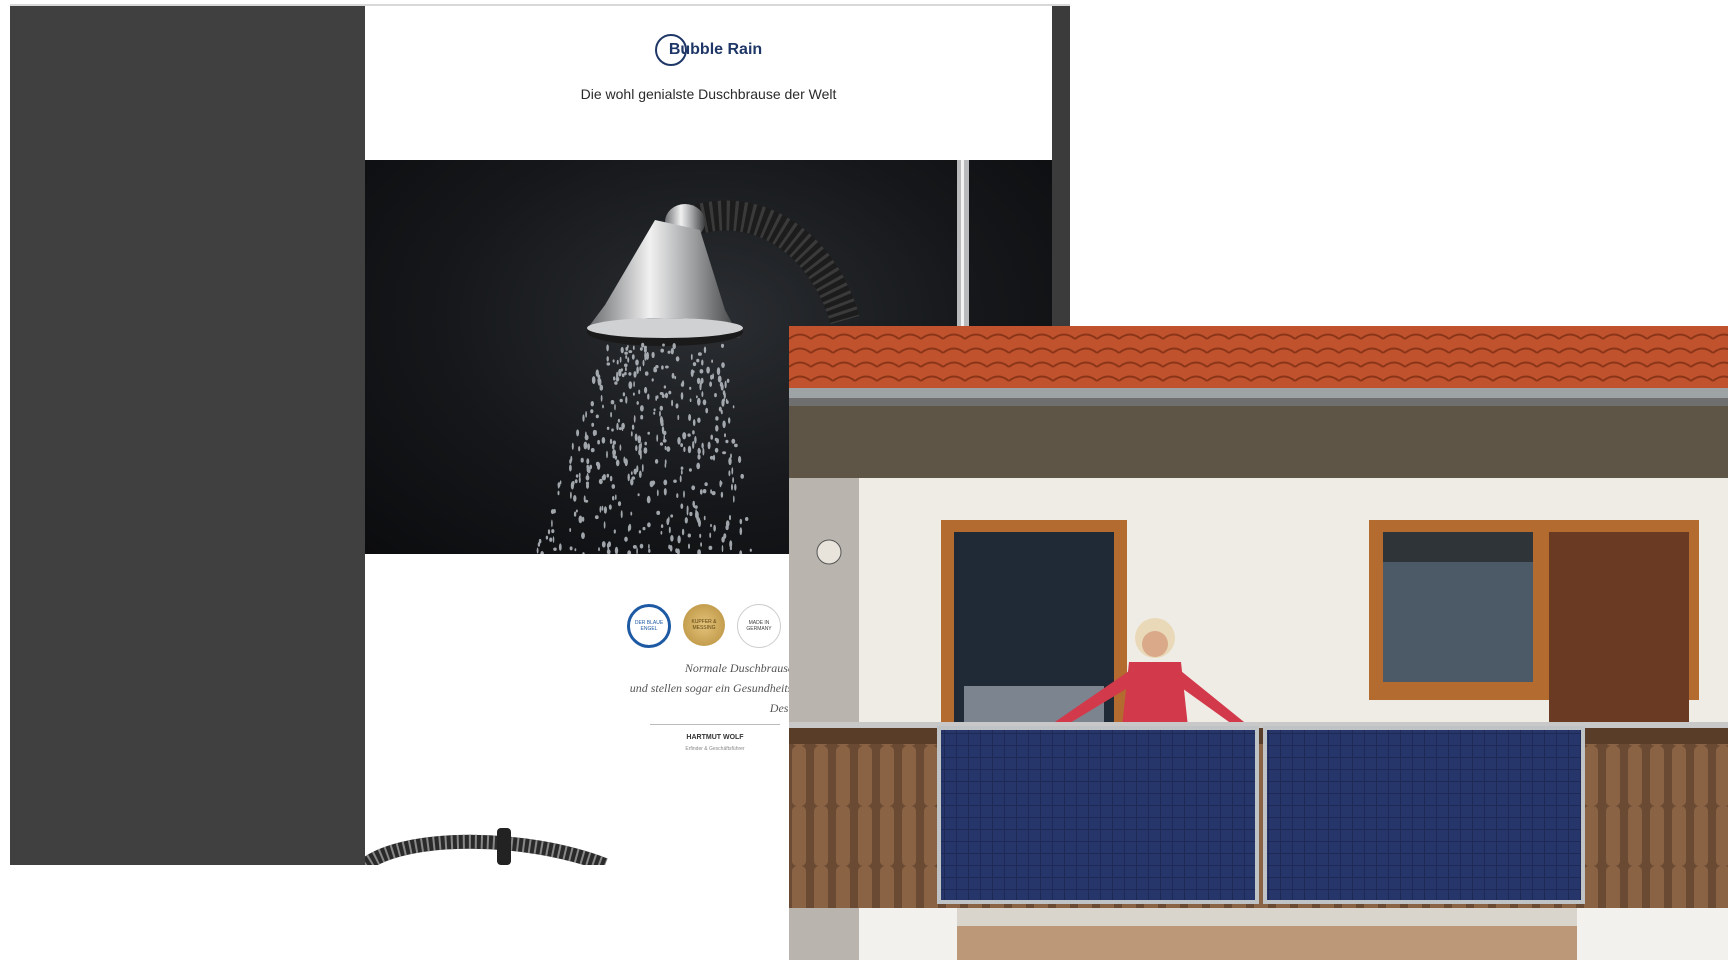 This screenshot has height=960, width=1731. I want to click on product-preview-image, so click(515, 839).